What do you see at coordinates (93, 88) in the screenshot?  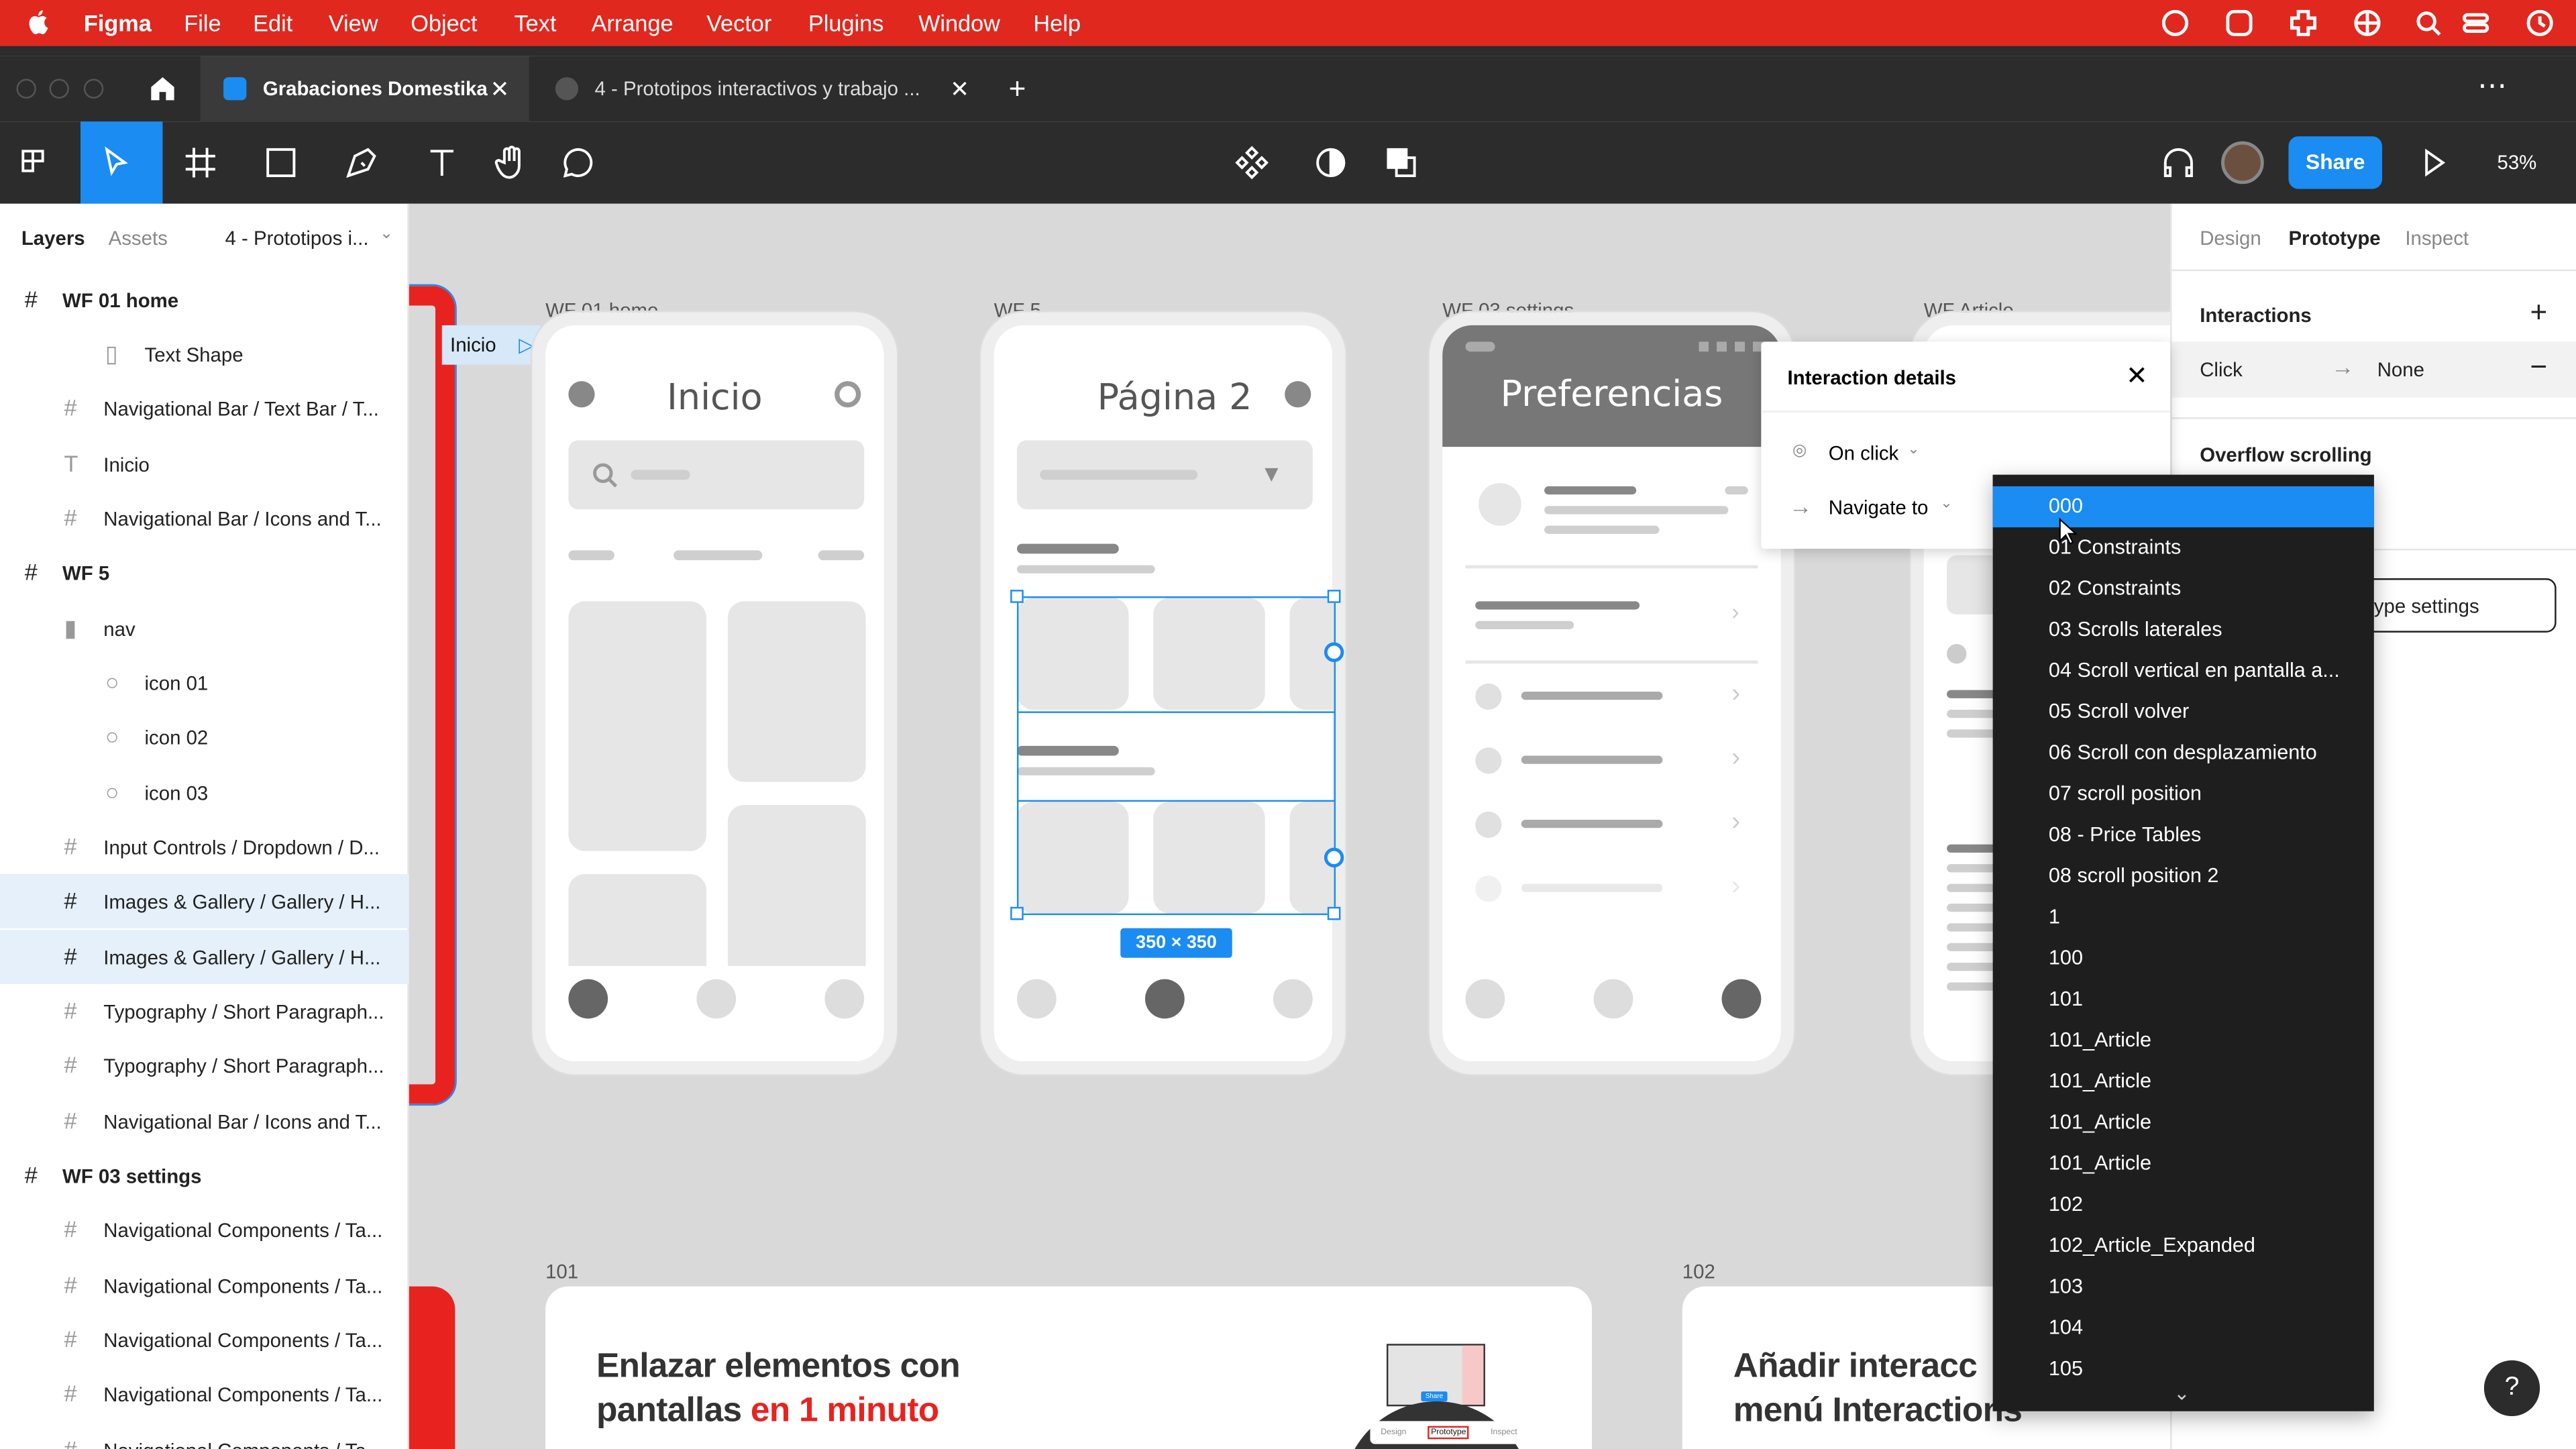 I see `window-zoom-button` at bounding box center [93, 88].